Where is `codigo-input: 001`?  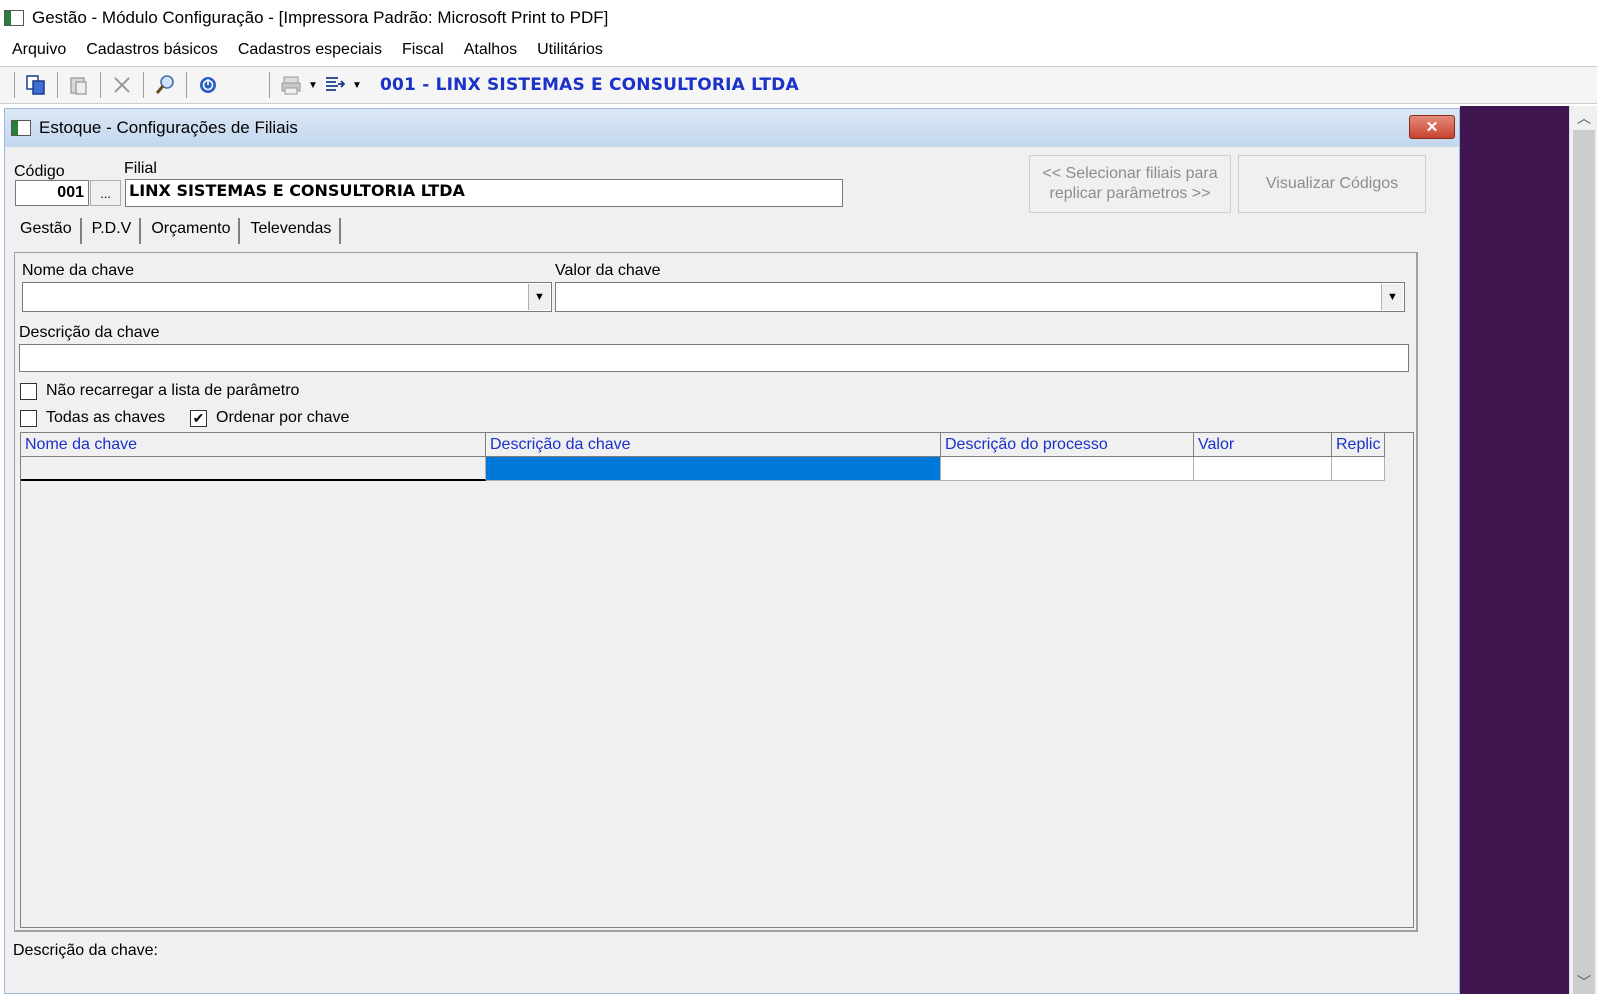
codigo-input: 001 is located at coordinates (52, 193).